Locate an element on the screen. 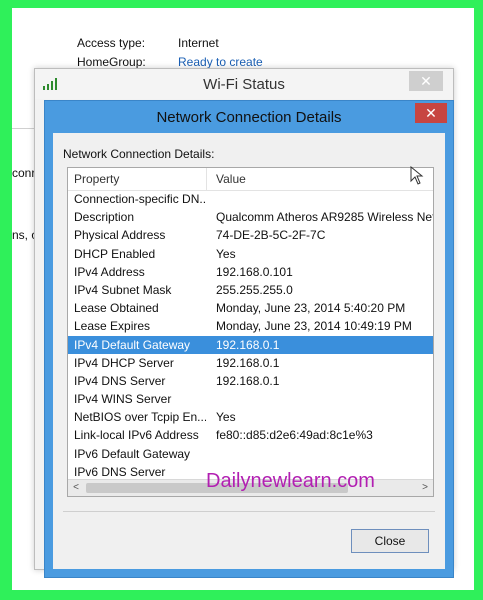 The image size is (483, 600). details-section-label: Network Connection Details: is located at coordinates (139, 154).